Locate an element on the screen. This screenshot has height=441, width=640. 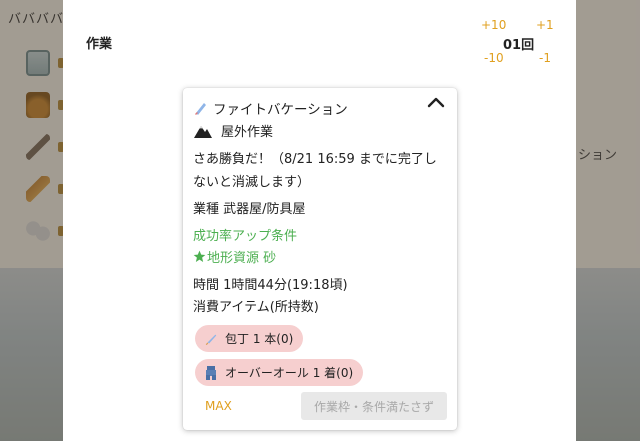
bonus-condition: 地形資源 砂 is located at coordinates (242, 258).